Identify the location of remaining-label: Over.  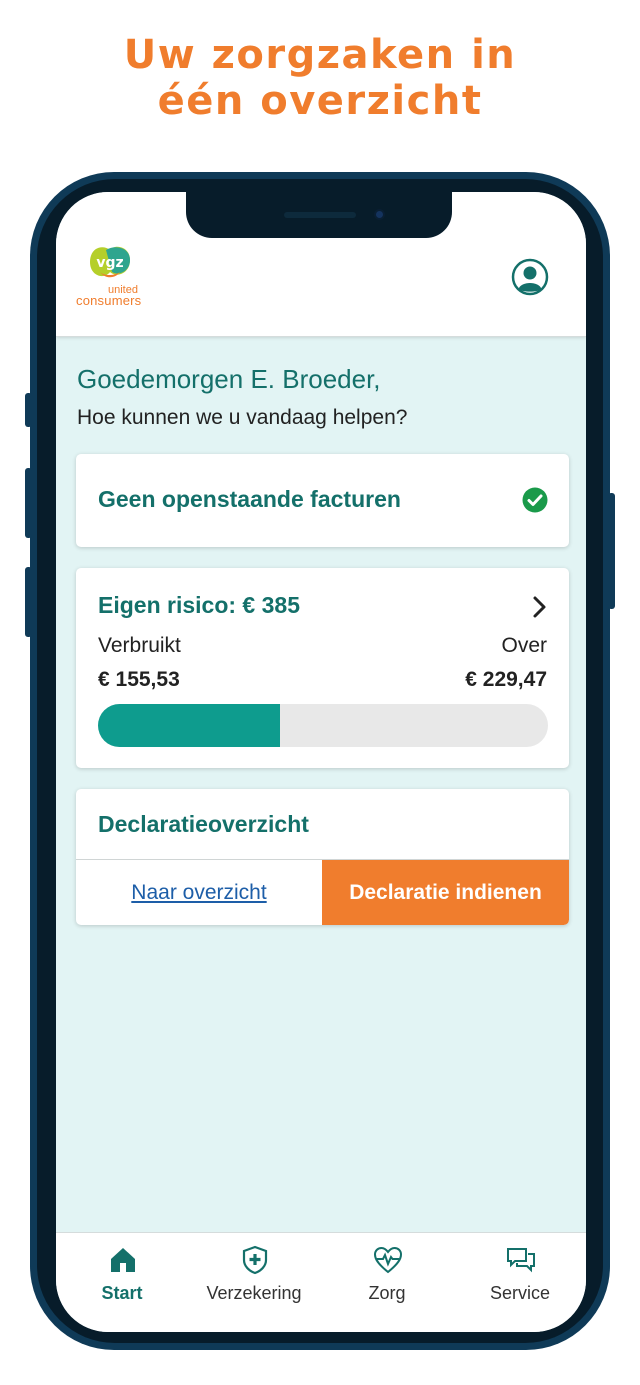
(524, 645).